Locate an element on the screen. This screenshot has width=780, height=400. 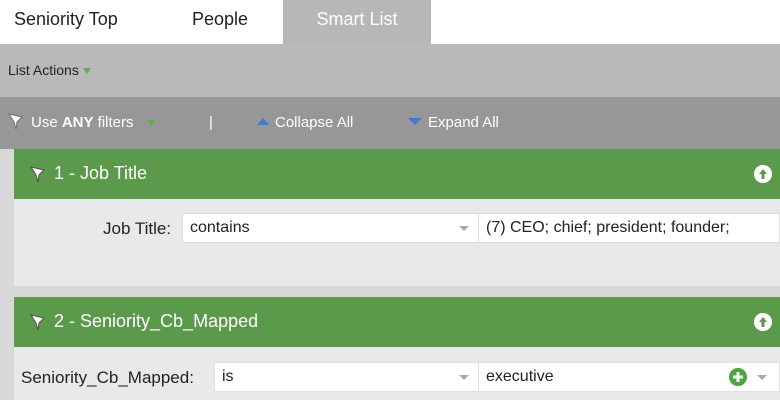
operator-value: contains is located at coordinates (220, 227).